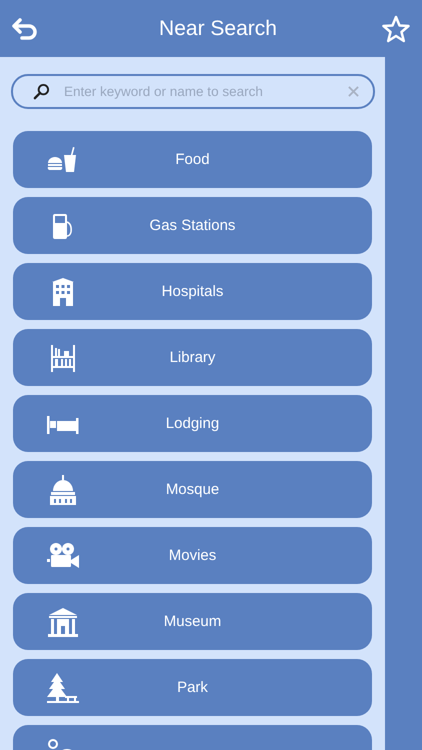 The image size is (422, 750). What do you see at coordinates (192, 687) in the screenshot?
I see `category-button: Park` at bounding box center [192, 687].